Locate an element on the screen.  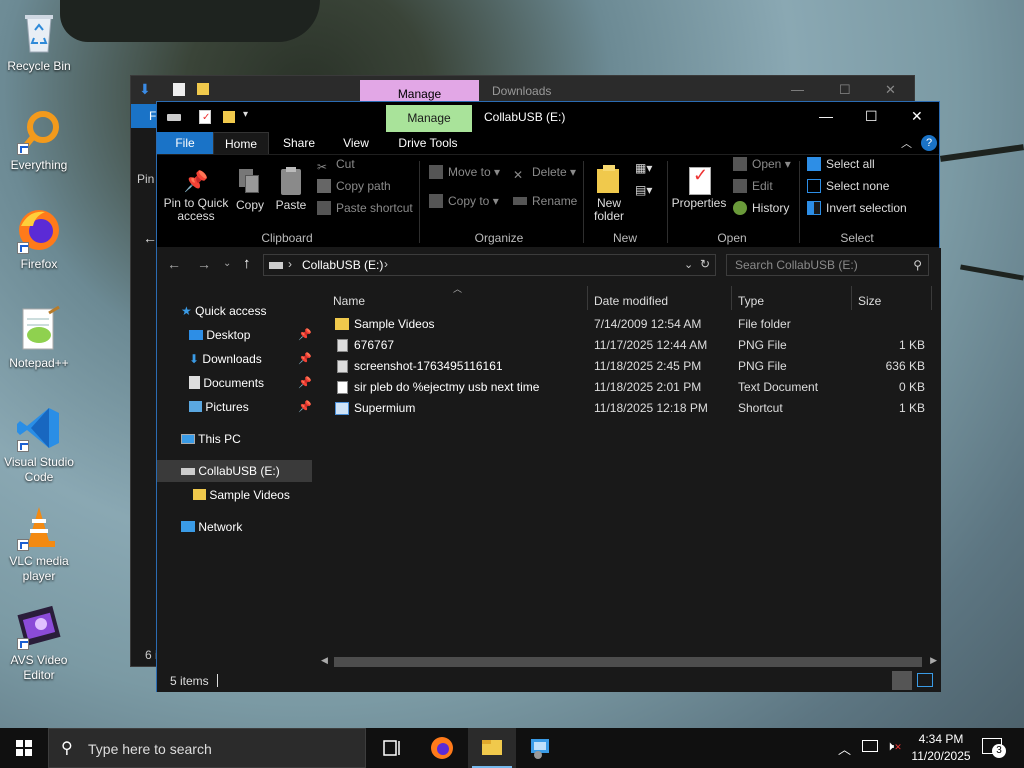
open-button: Open ▾ is located at coordinates (762, 164).